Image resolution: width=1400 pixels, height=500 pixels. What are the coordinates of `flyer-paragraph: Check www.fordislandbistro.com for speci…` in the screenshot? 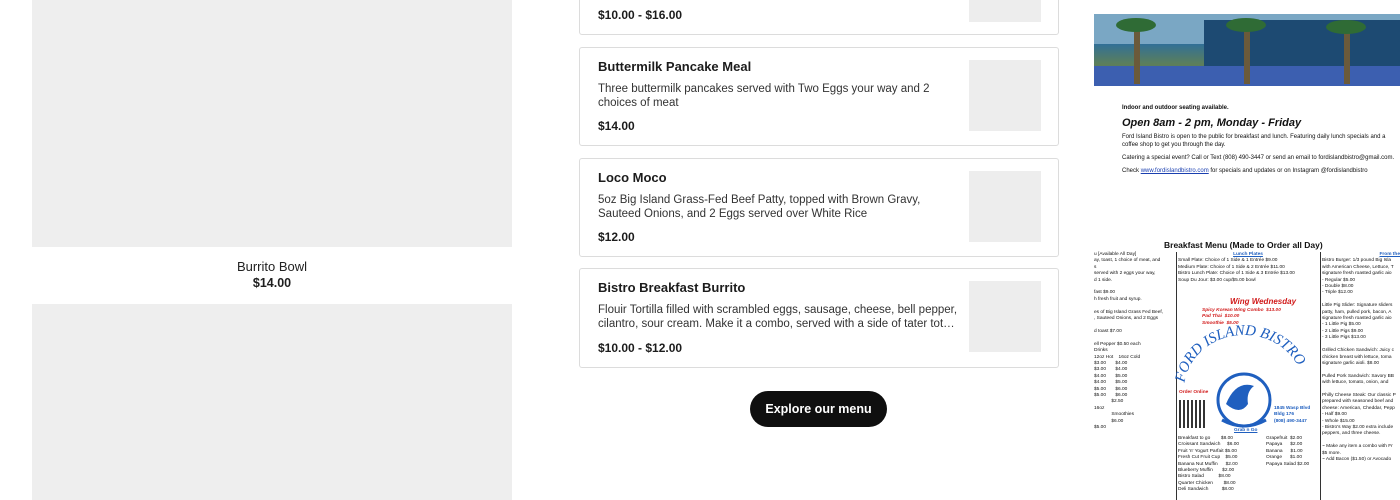 It's located at (1245, 171).